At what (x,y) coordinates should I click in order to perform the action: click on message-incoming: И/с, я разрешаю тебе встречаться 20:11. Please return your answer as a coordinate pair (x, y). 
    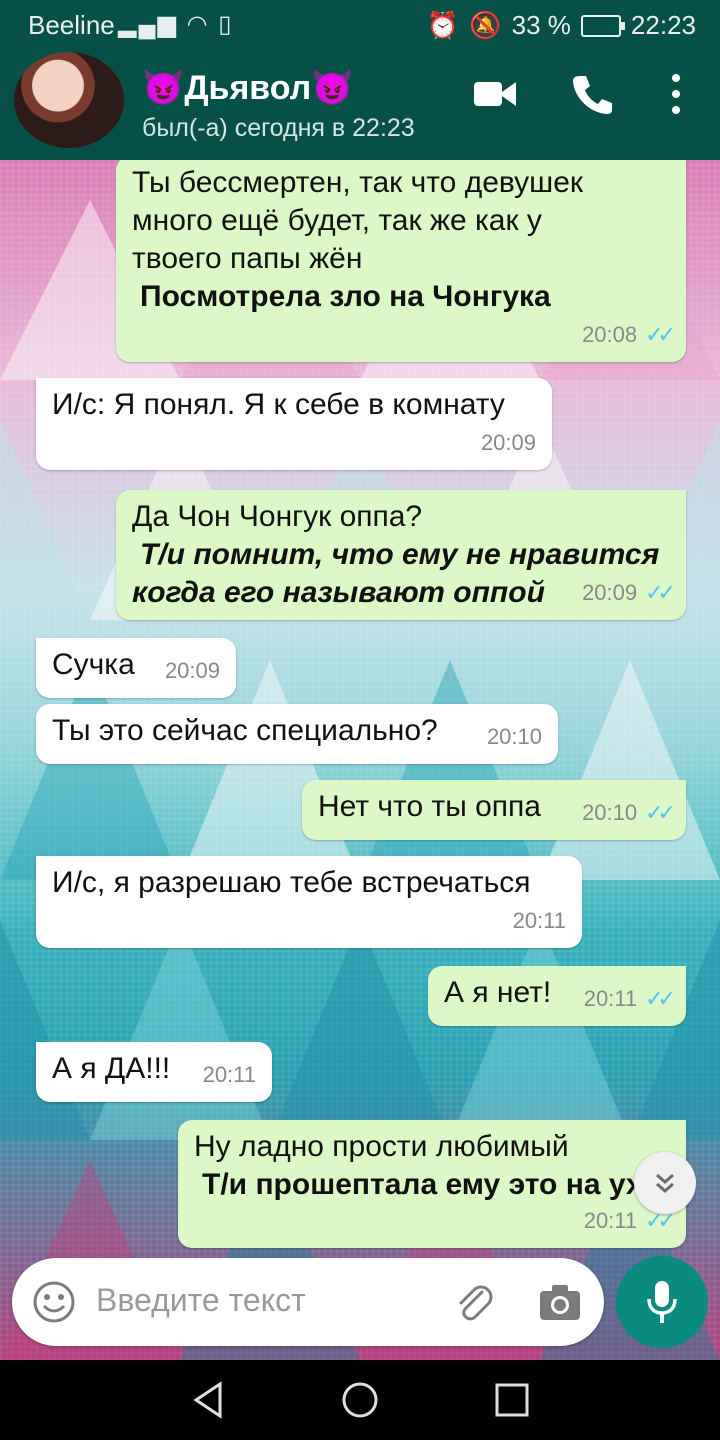
    Looking at the image, I should click on (309, 902).